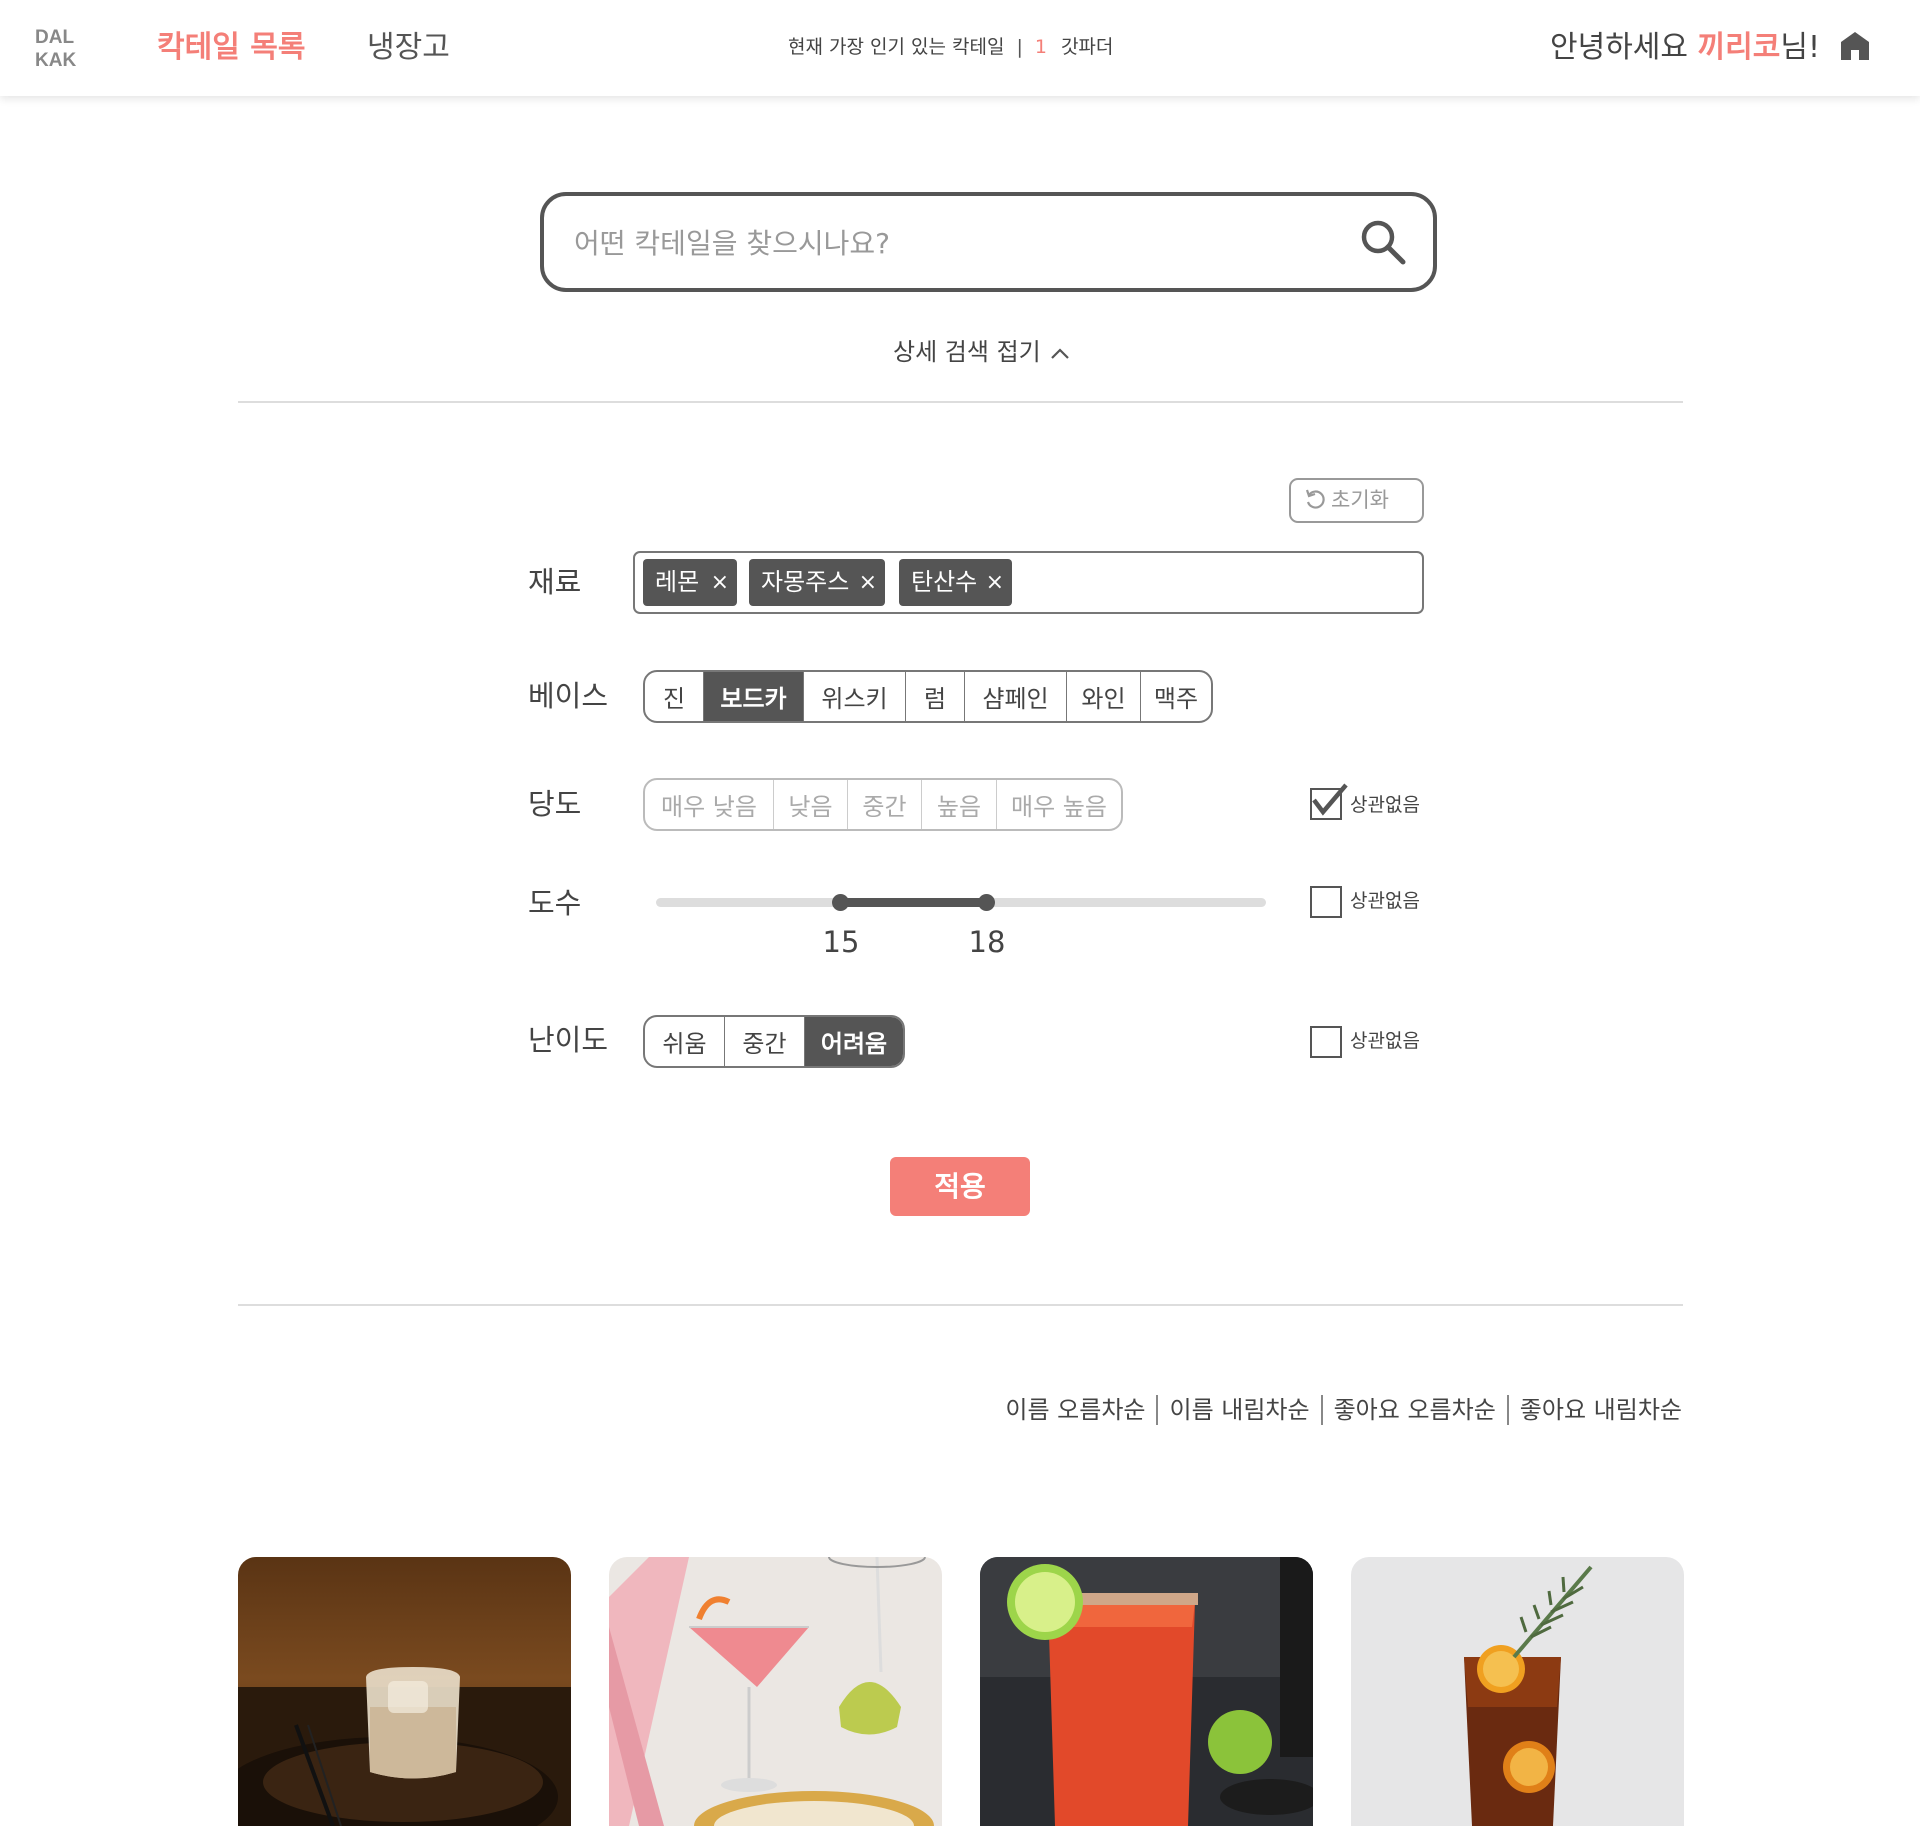  What do you see at coordinates (954, 243) in the screenshot?
I see `search-input` at bounding box center [954, 243].